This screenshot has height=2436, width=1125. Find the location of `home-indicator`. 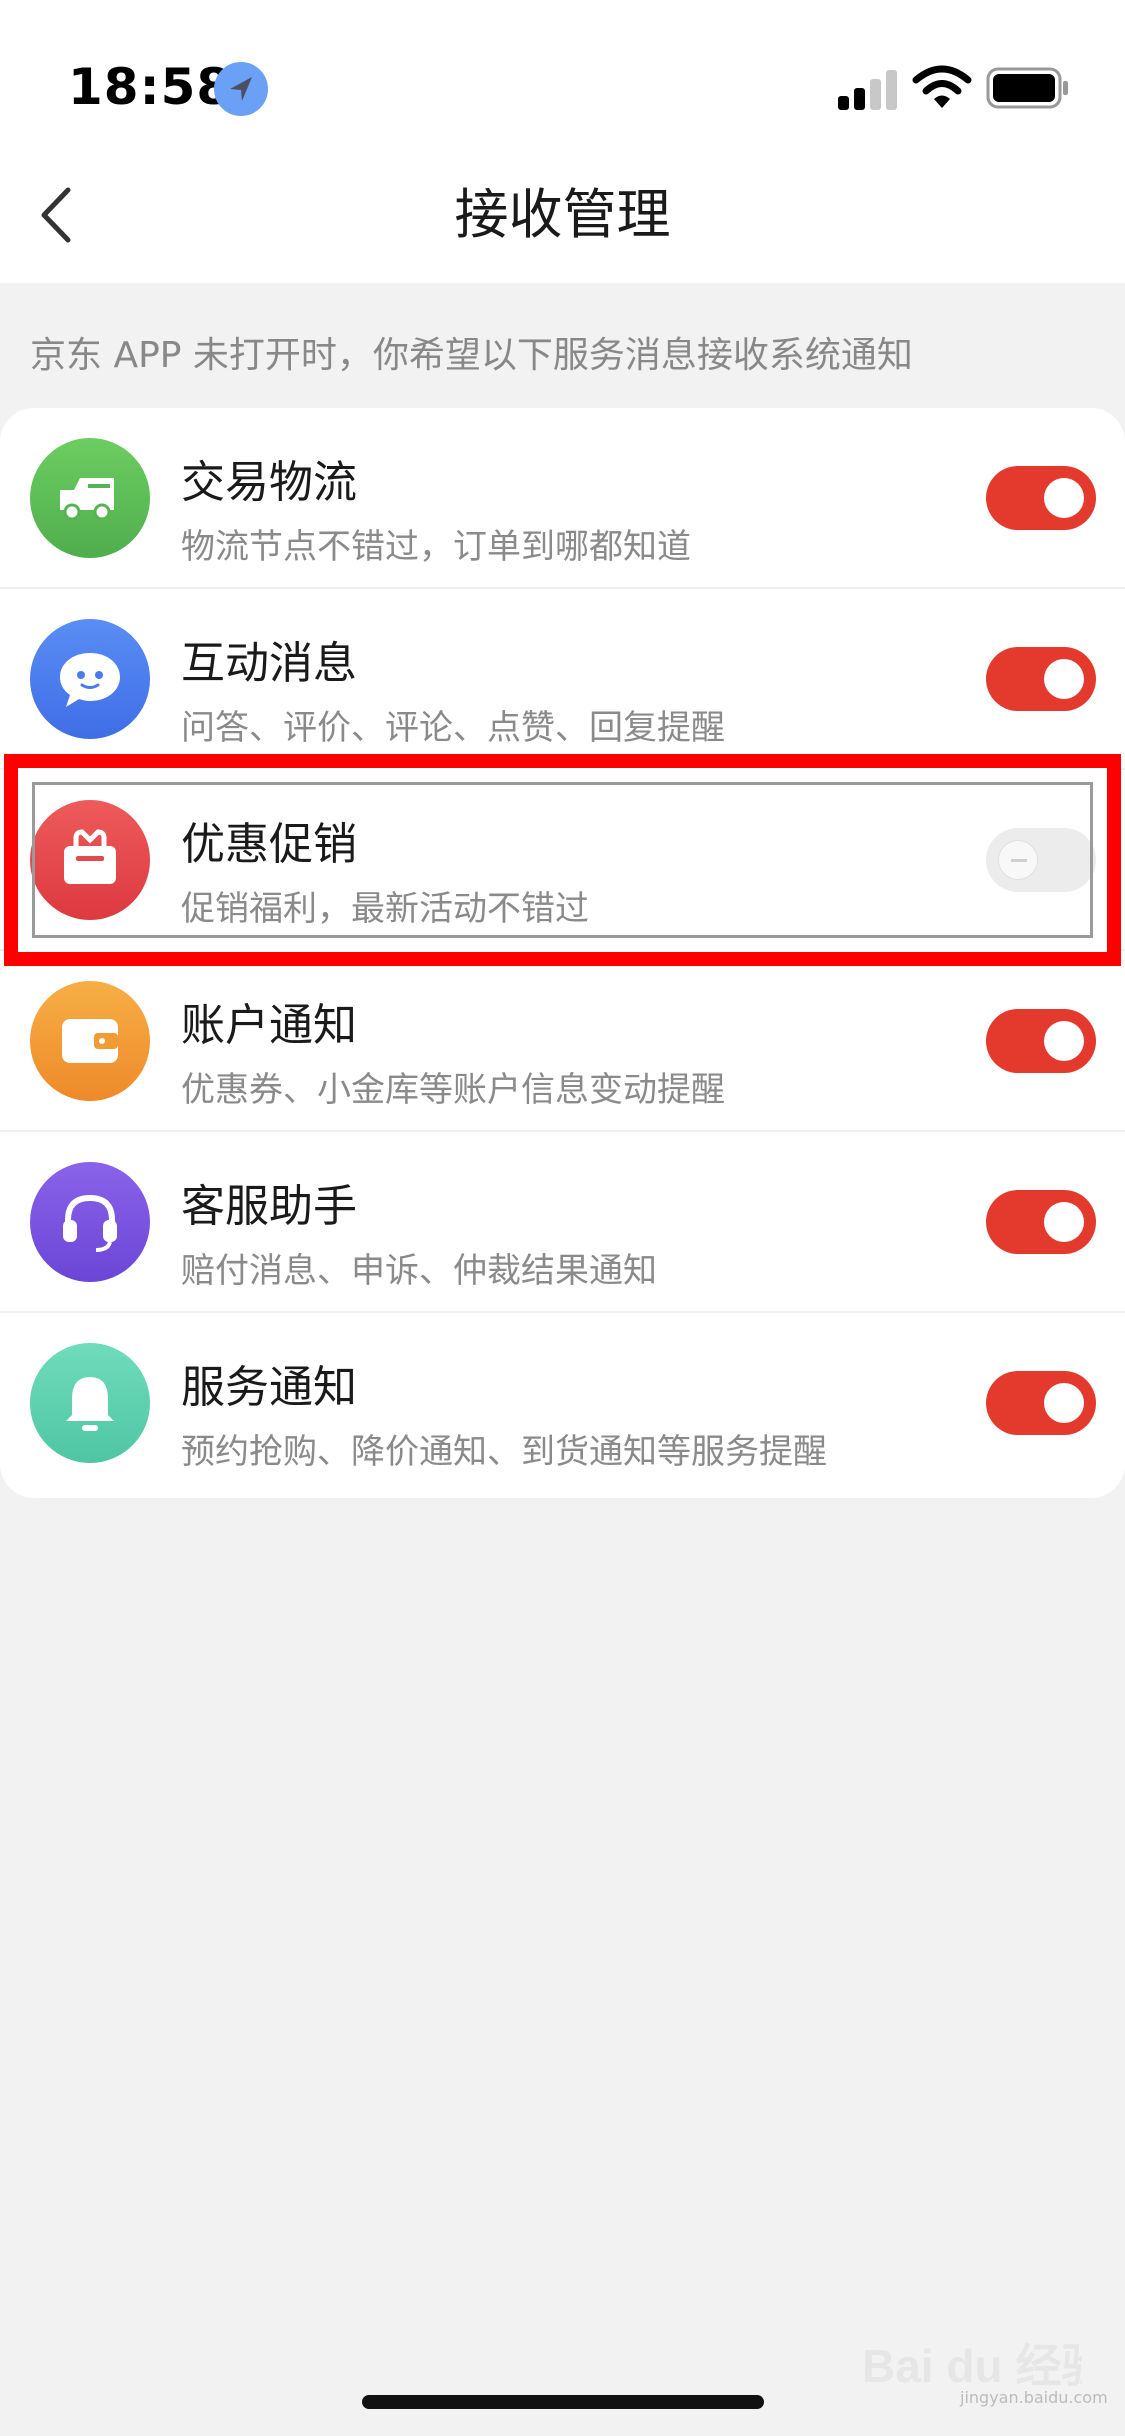

home-indicator is located at coordinates (563, 2402).